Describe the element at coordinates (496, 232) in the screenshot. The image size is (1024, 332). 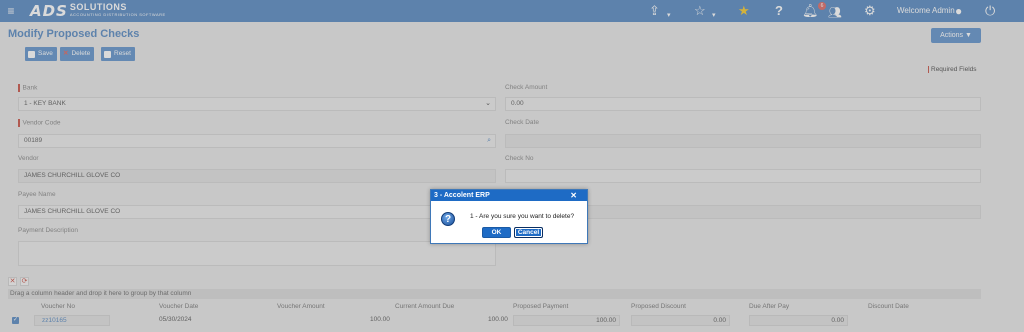
I see `ok-button: OK` at that location.